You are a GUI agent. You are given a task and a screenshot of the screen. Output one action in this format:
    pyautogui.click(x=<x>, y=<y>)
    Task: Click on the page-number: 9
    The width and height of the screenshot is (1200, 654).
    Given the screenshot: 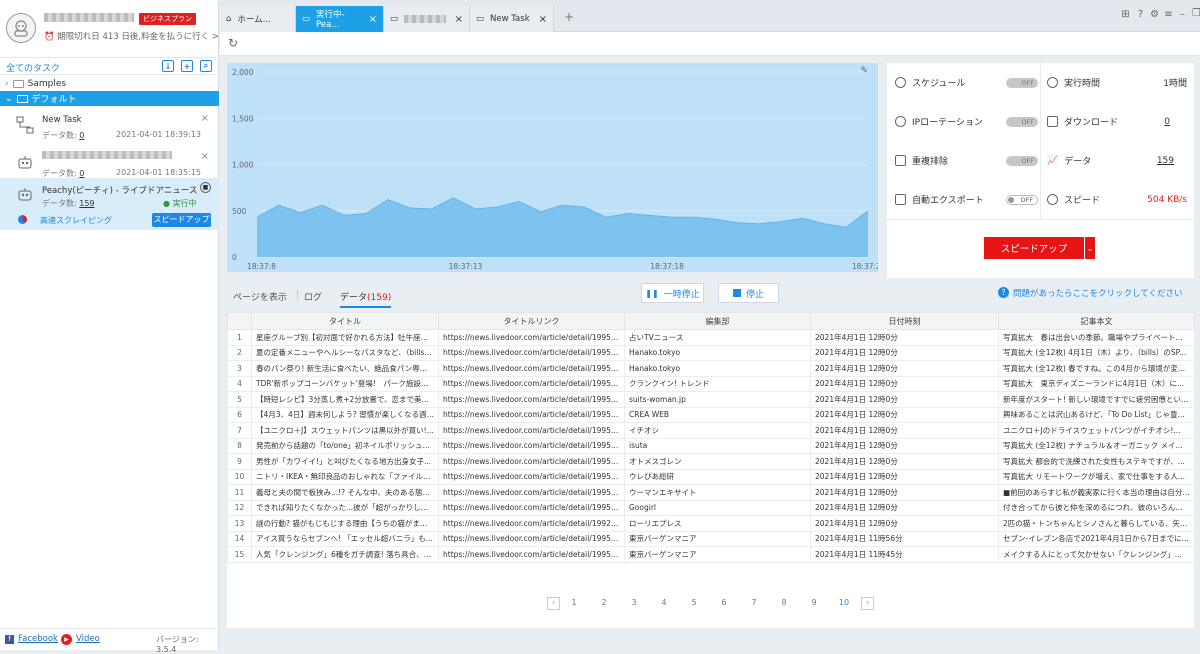 What is the action you would take?
    pyautogui.click(x=814, y=602)
    